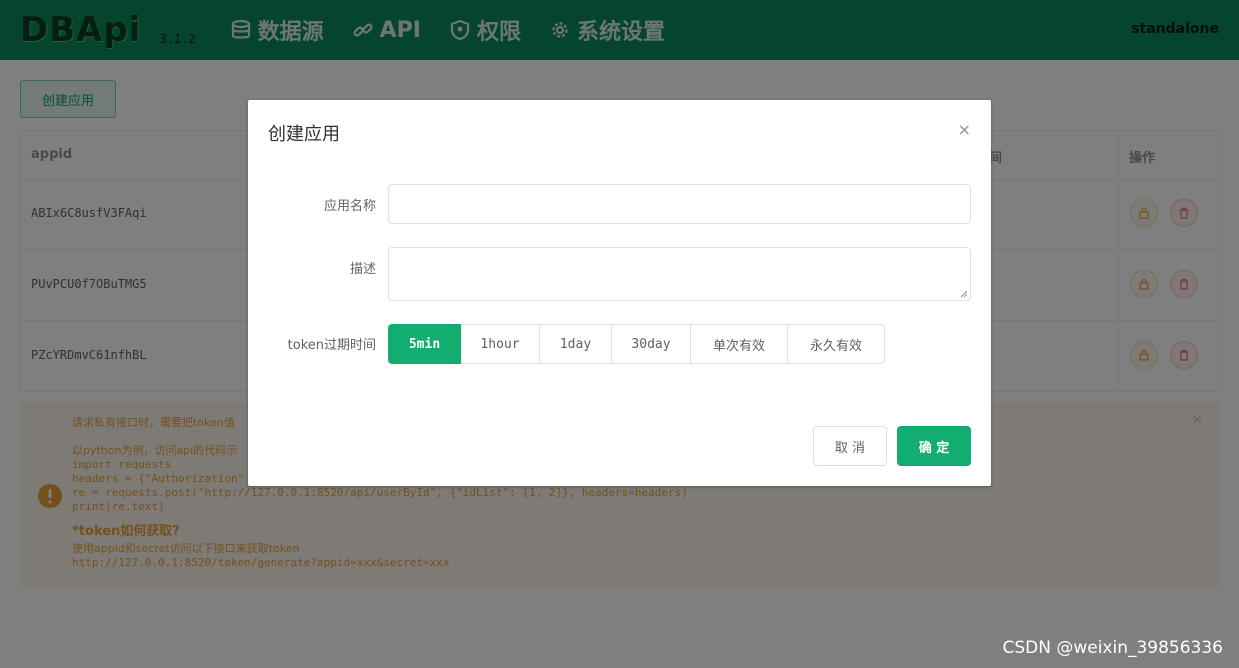 The width and height of the screenshot is (1239, 668). What do you see at coordinates (304, 134) in the screenshot?
I see `dialog-title: 创建应用` at bounding box center [304, 134].